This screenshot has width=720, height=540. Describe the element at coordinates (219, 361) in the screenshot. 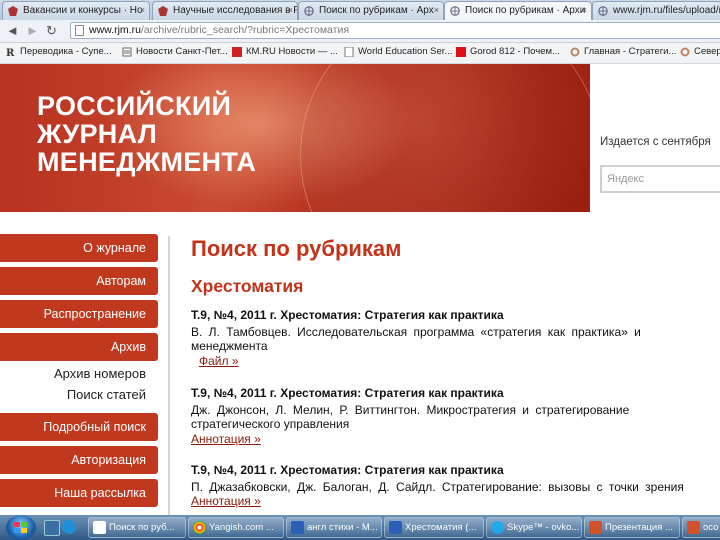

I see `file-link: Файл »` at that location.